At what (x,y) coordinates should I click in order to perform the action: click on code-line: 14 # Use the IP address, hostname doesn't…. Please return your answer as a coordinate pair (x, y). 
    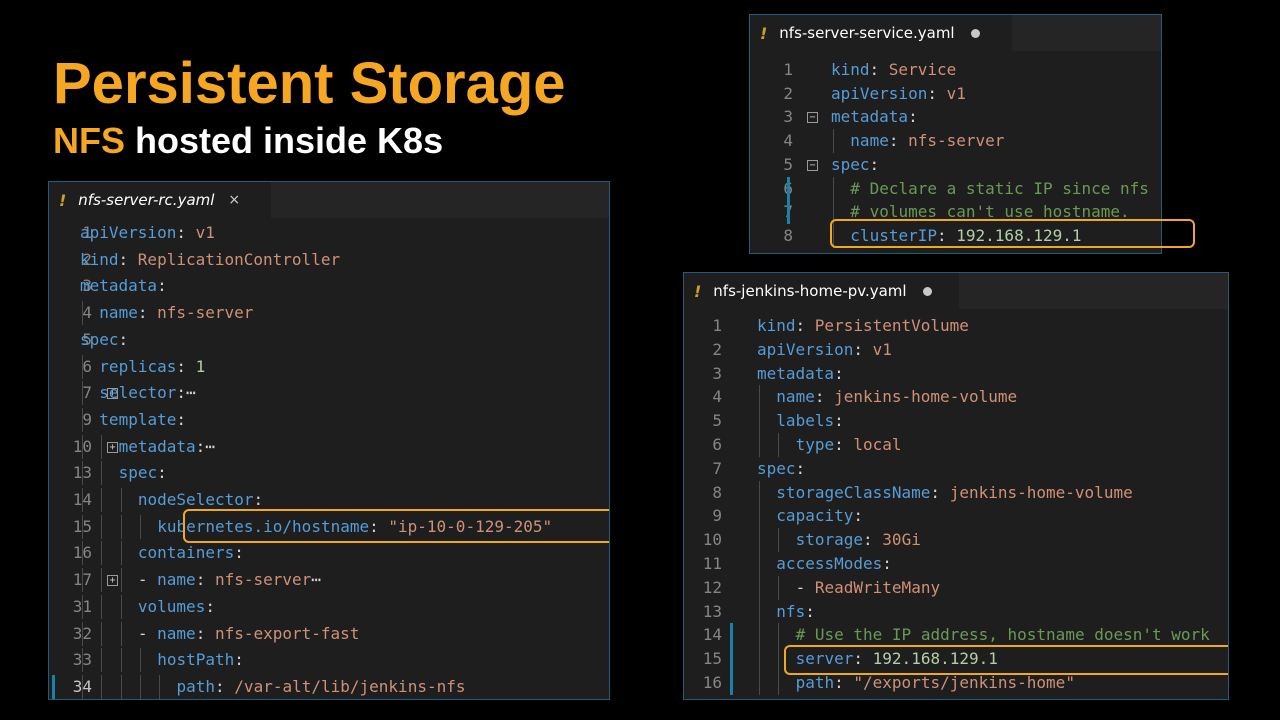
    Looking at the image, I should click on (956, 635).